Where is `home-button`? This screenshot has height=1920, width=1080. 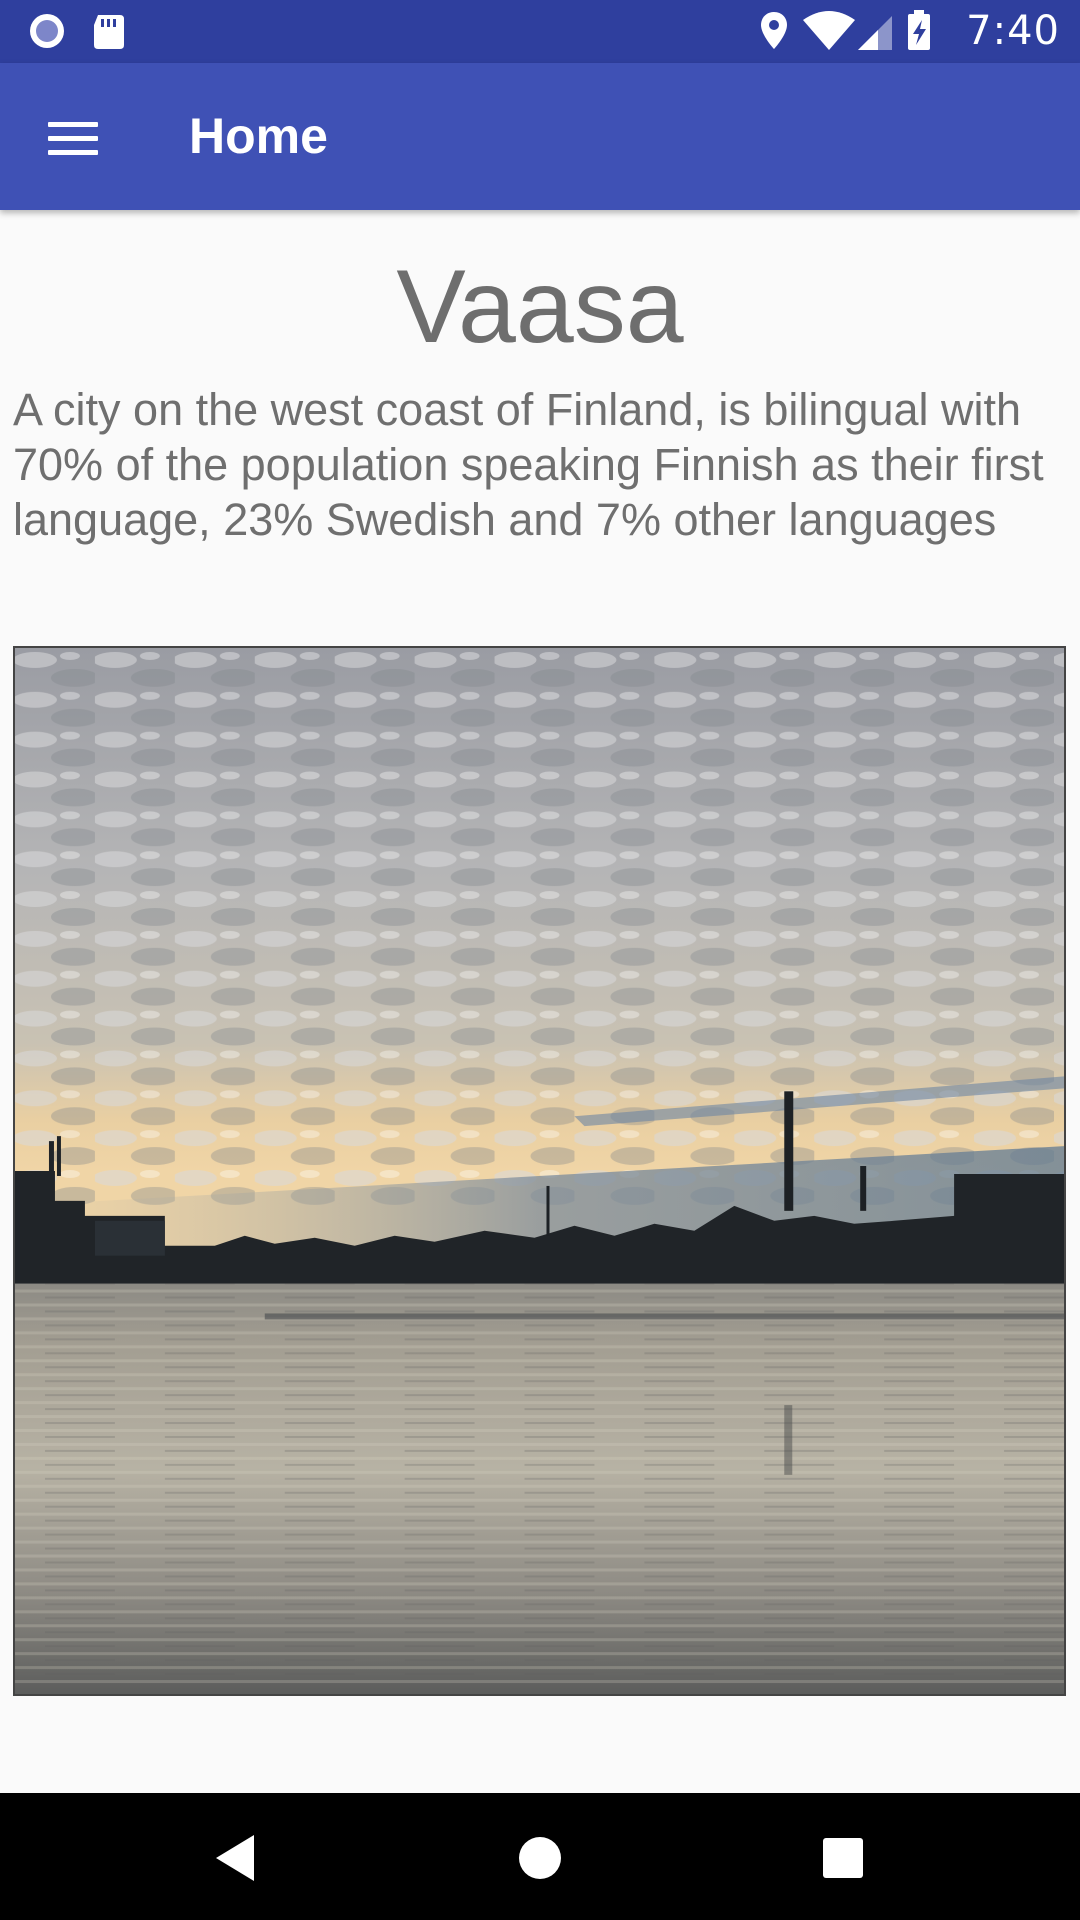
home-button is located at coordinates (540, 1858).